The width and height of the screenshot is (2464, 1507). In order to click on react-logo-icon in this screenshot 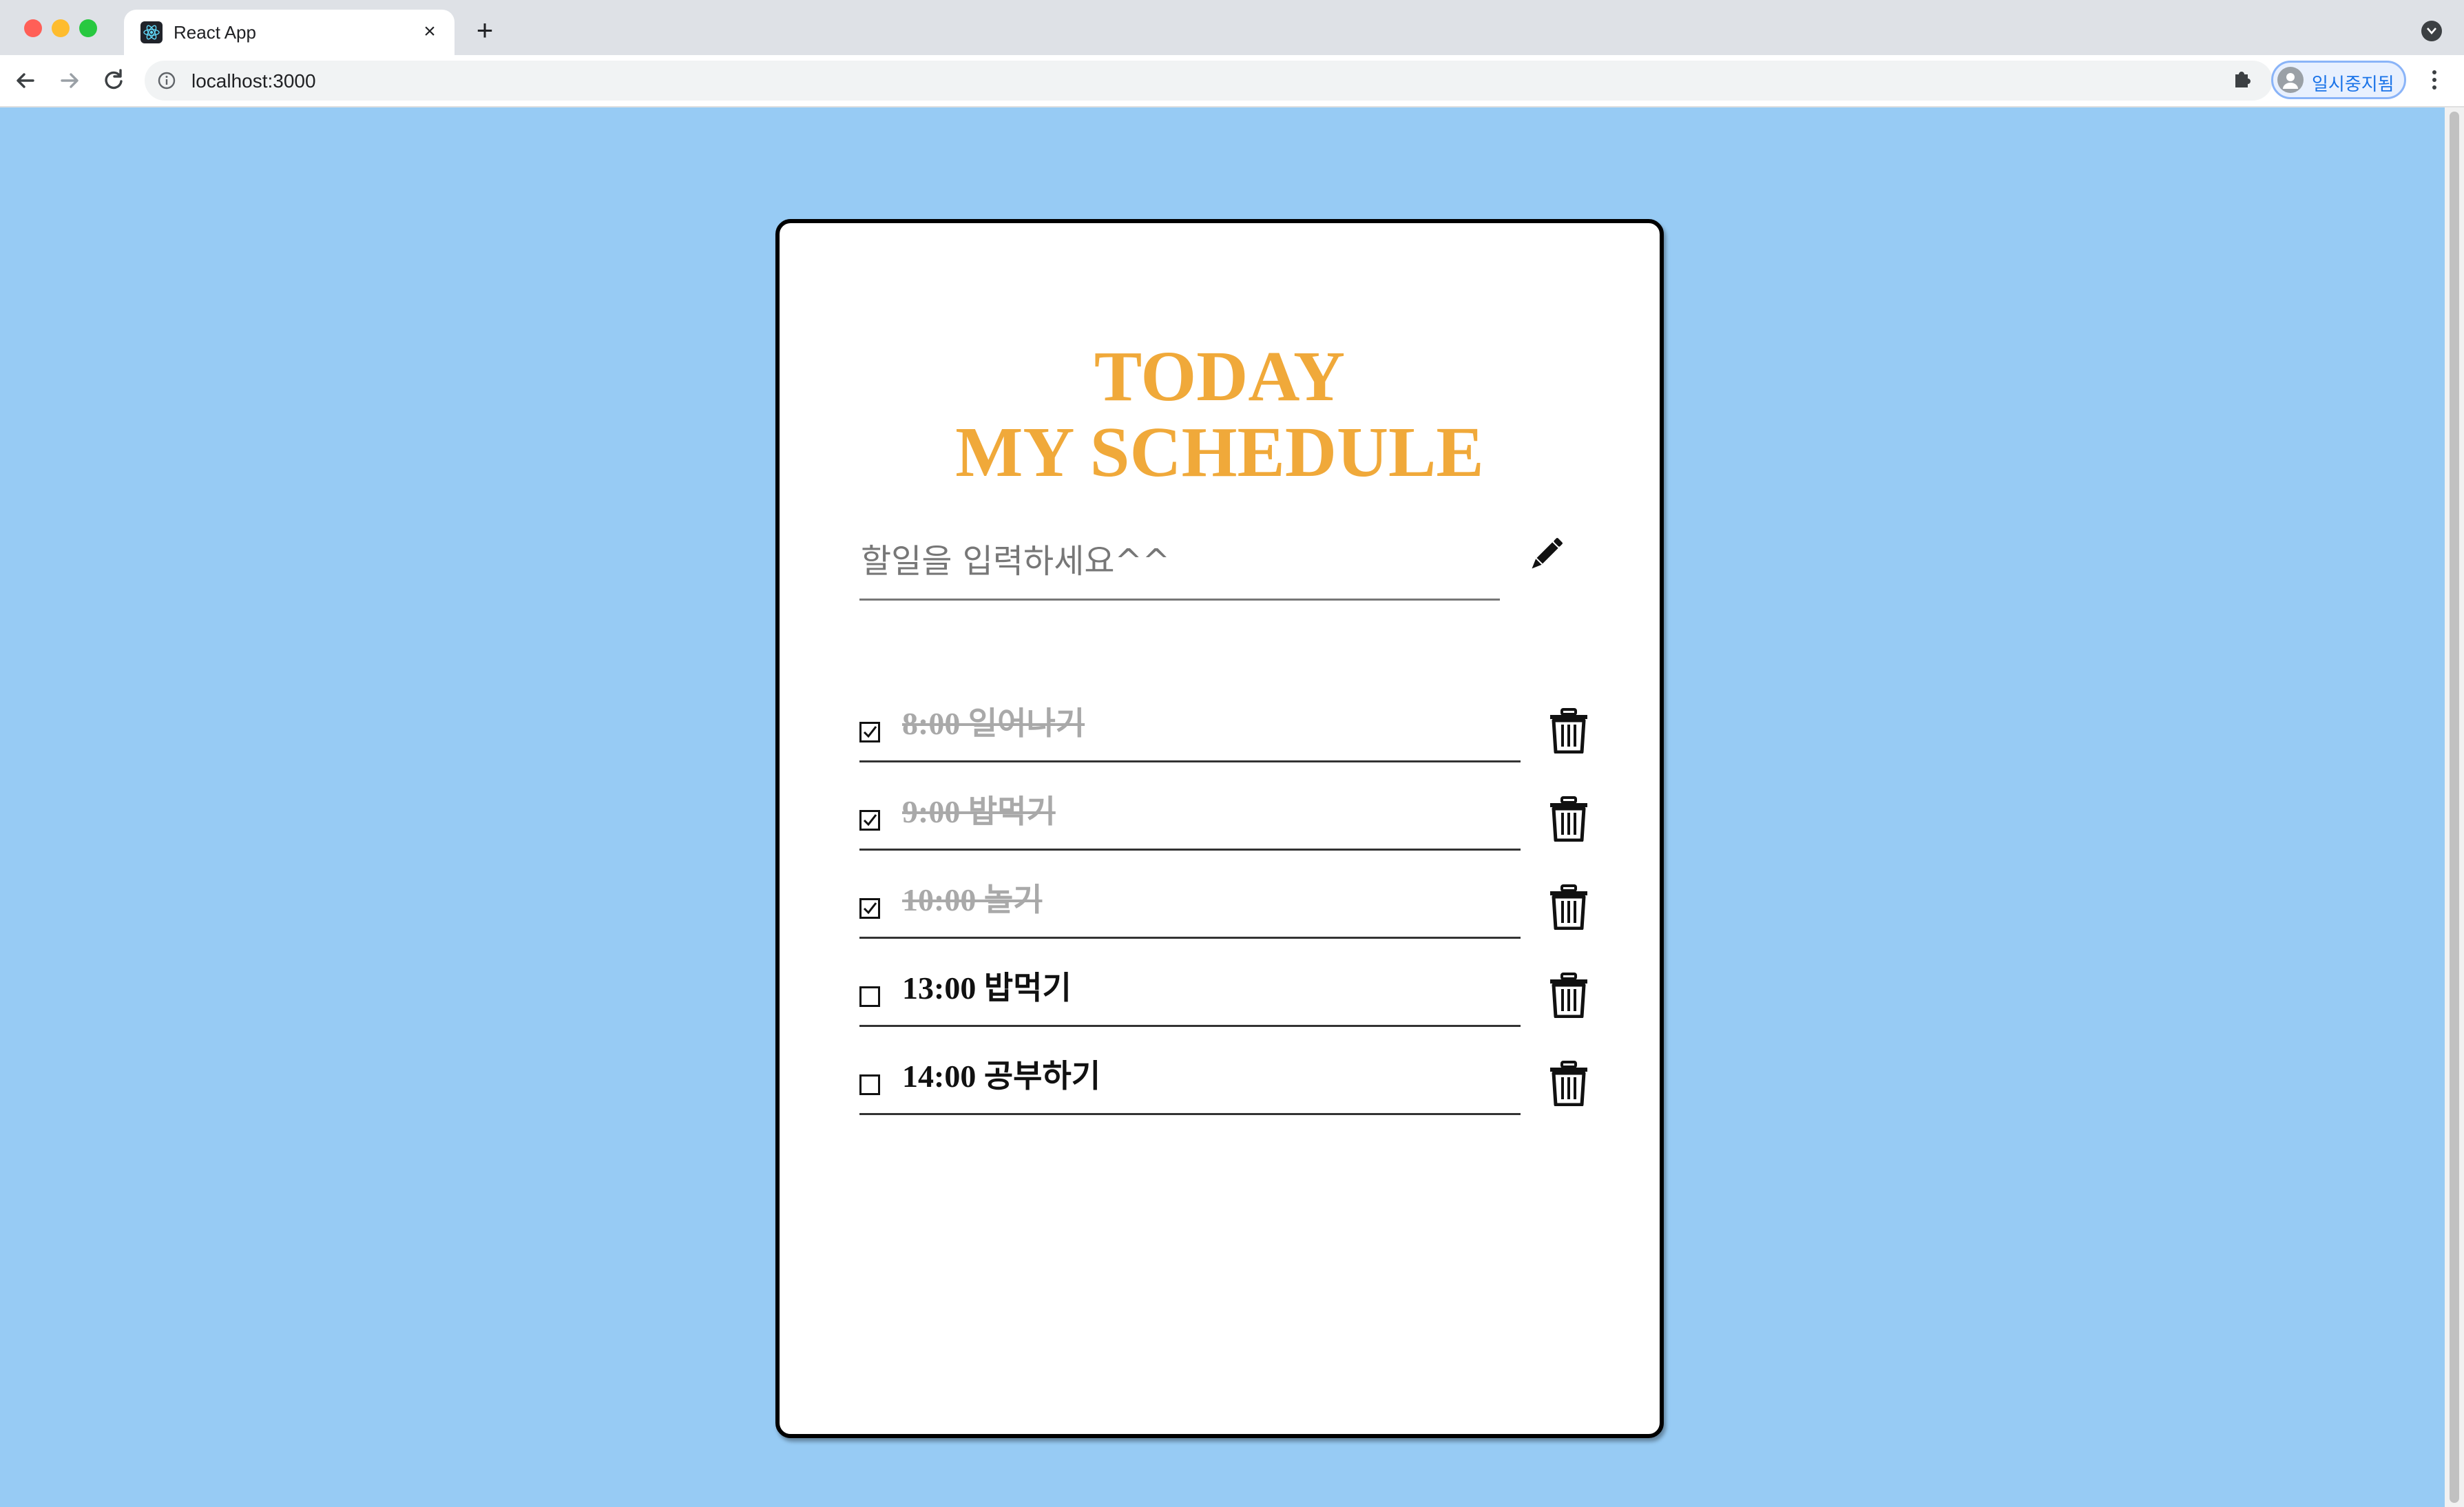, I will do `click(151, 32)`.